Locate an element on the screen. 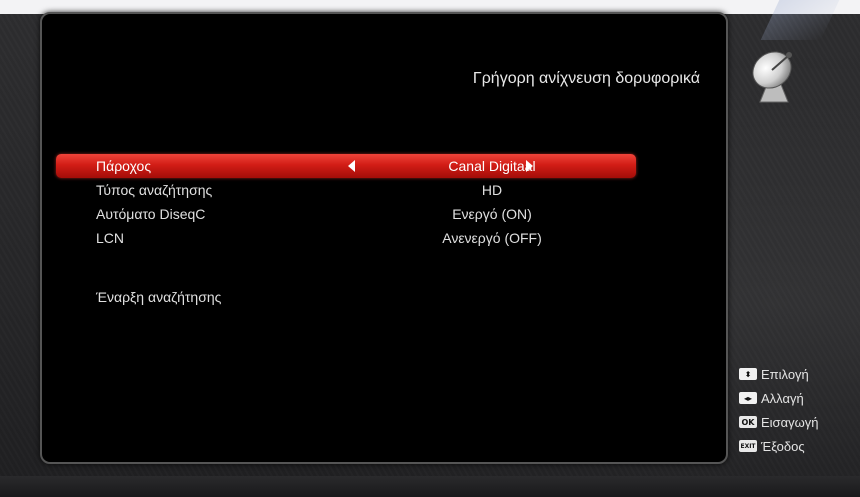 The image size is (860, 497). start-scan-button: Έναρξη αναζήτησης is located at coordinates (158, 297).